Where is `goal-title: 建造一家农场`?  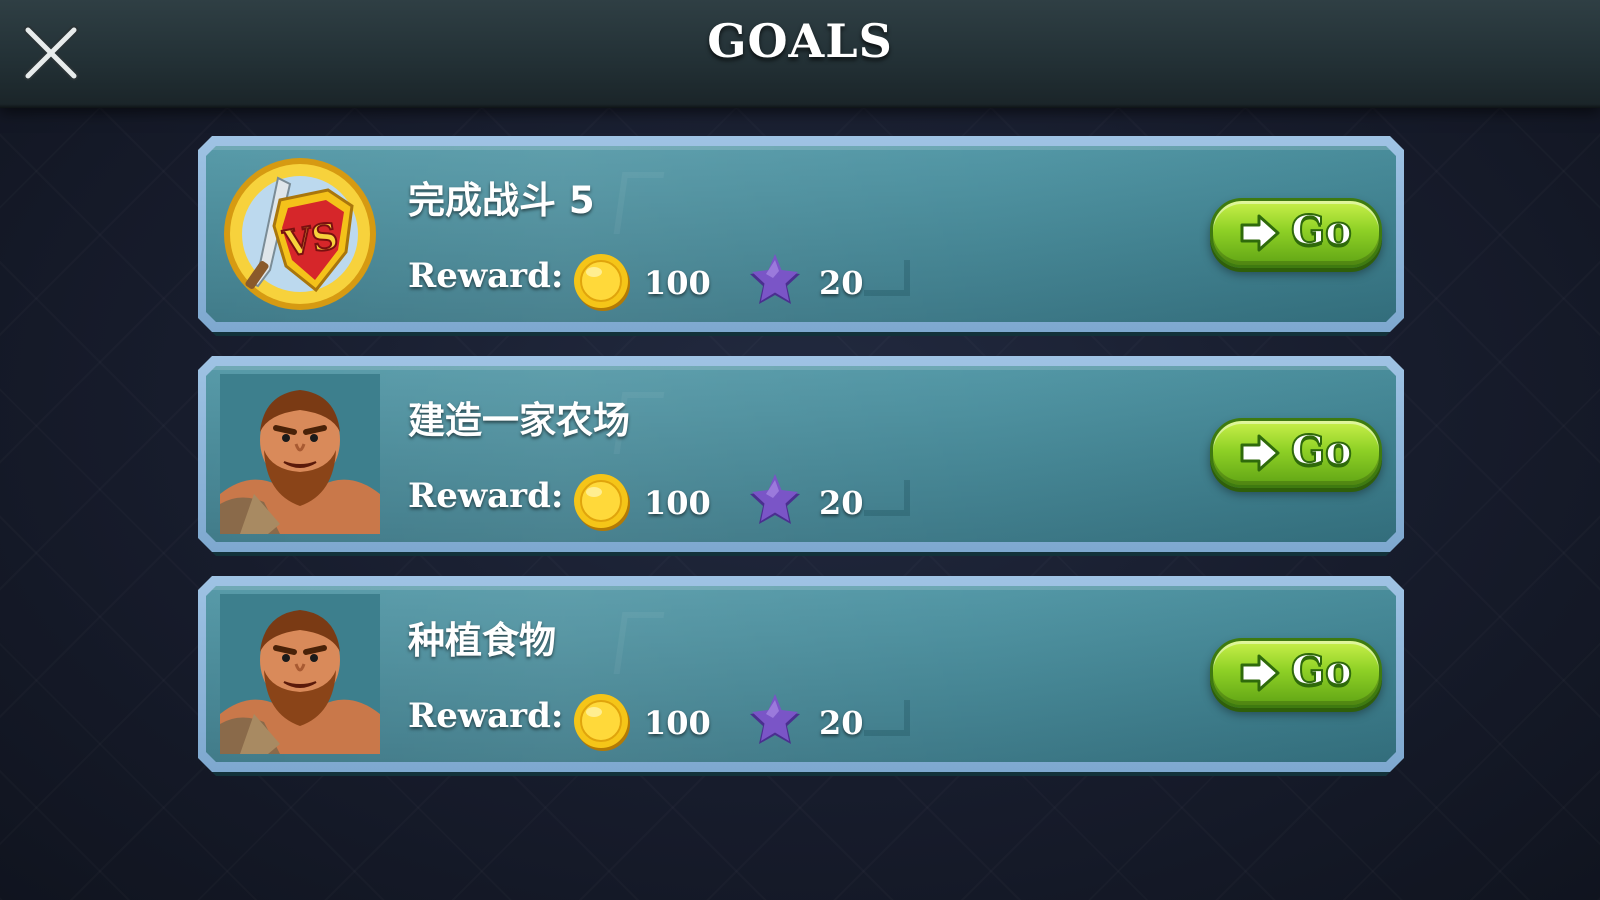
goal-title: 建造一家农场 is located at coordinates (519, 420).